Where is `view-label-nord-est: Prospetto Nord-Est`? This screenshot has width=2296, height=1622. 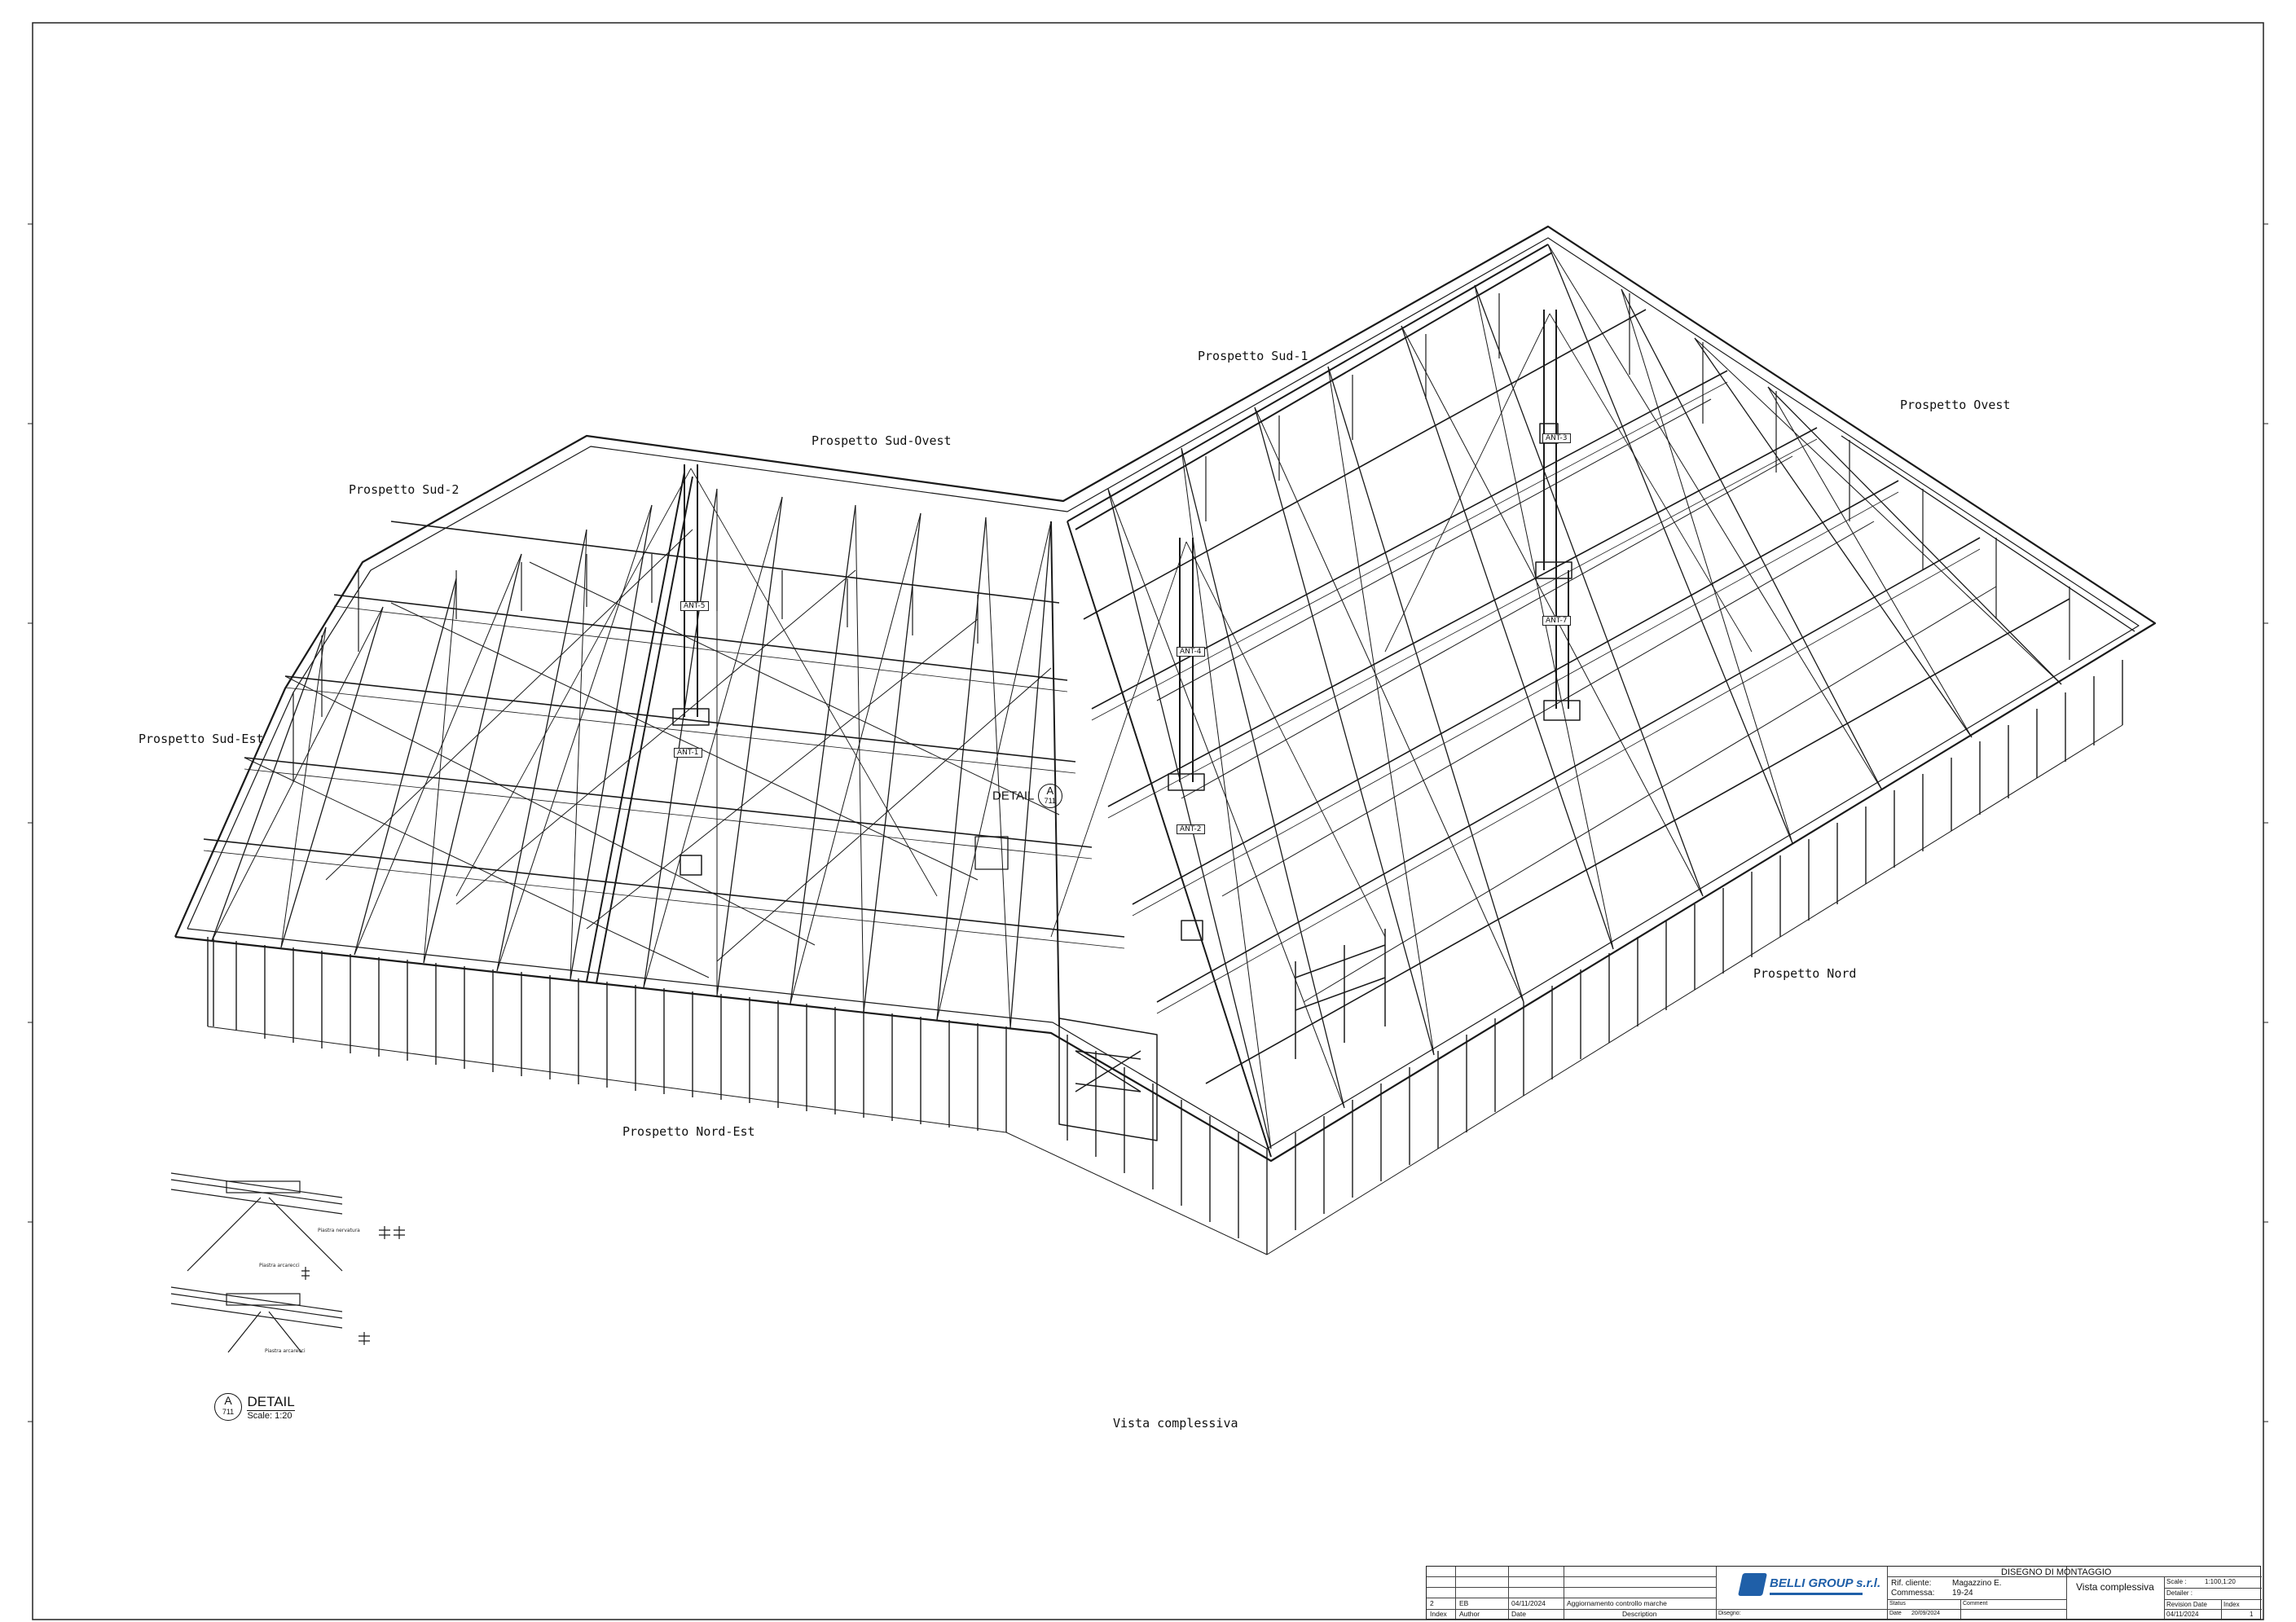
view-label-nord-est: Prospetto Nord-Est is located at coordinates (688, 1131).